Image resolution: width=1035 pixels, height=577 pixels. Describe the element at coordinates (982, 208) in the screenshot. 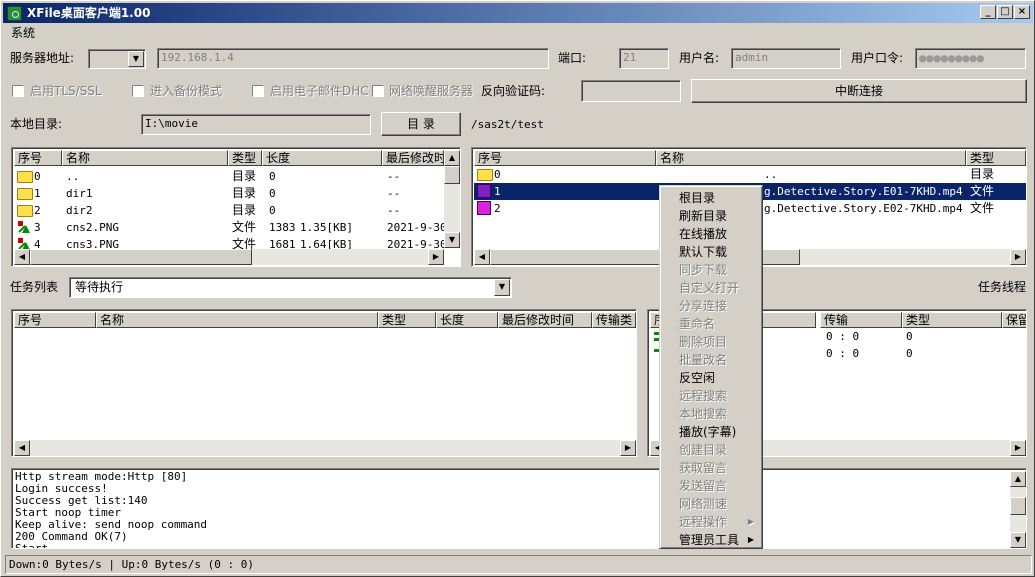

I see `row-type: 文件` at that location.